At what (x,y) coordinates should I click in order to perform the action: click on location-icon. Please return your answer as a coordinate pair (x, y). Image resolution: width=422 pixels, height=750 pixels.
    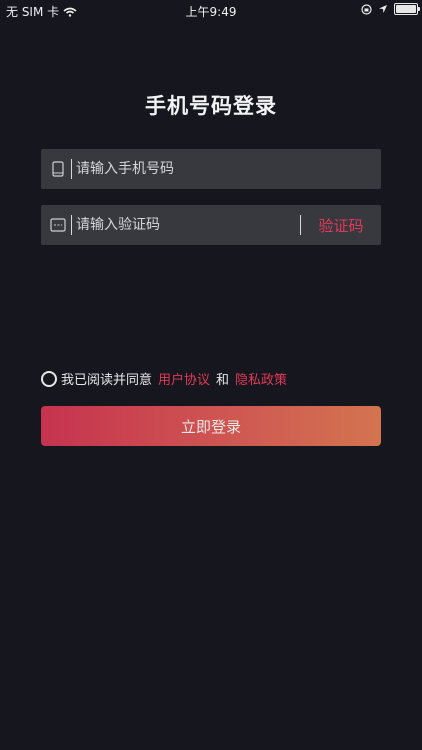
    Looking at the image, I should click on (383, 9).